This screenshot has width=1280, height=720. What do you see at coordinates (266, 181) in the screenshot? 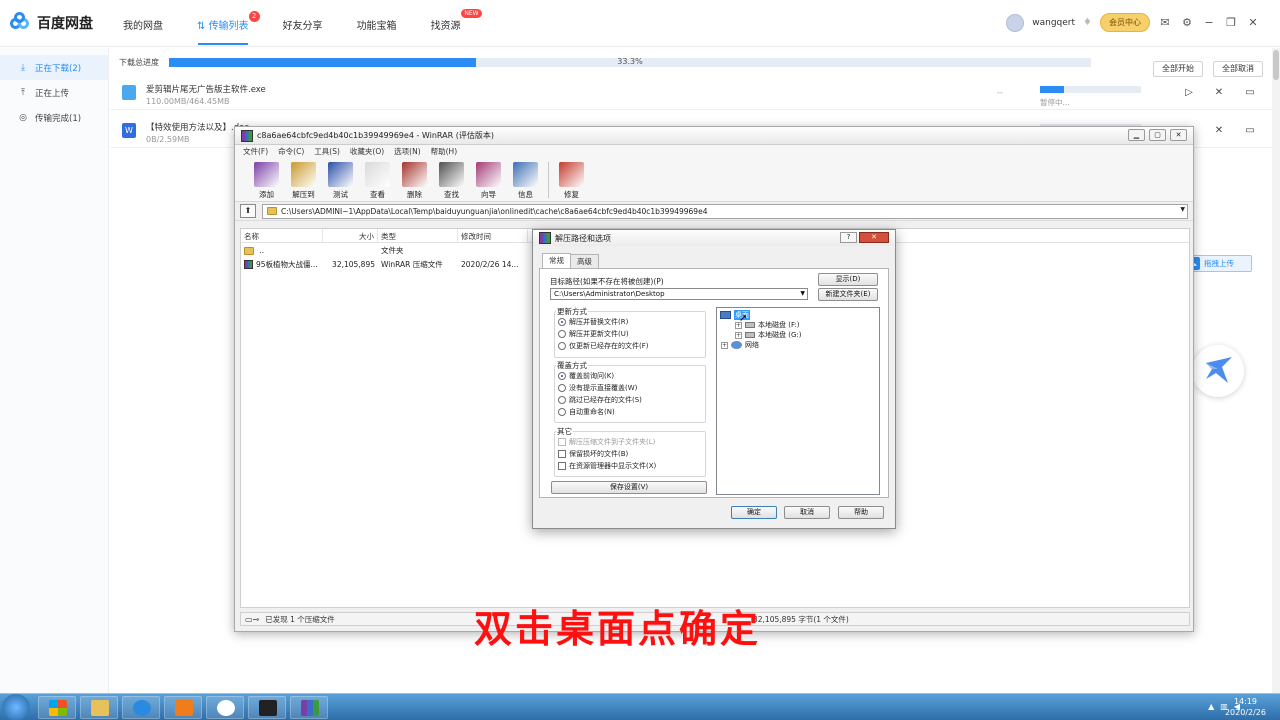
I see `add-button: 添加` at bounding box center [266, 181].